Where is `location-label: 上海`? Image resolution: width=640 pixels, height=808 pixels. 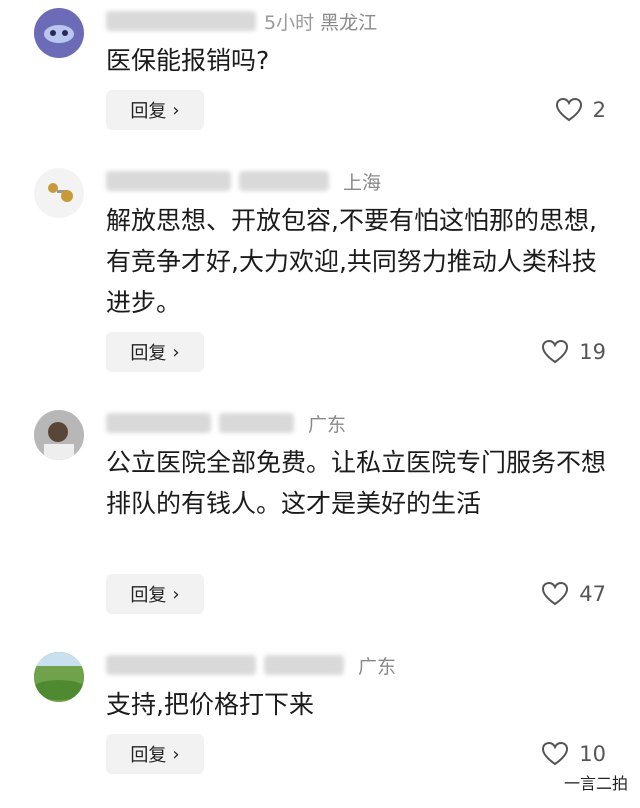
location-label: 上海 is located at coordinates (362, 182).